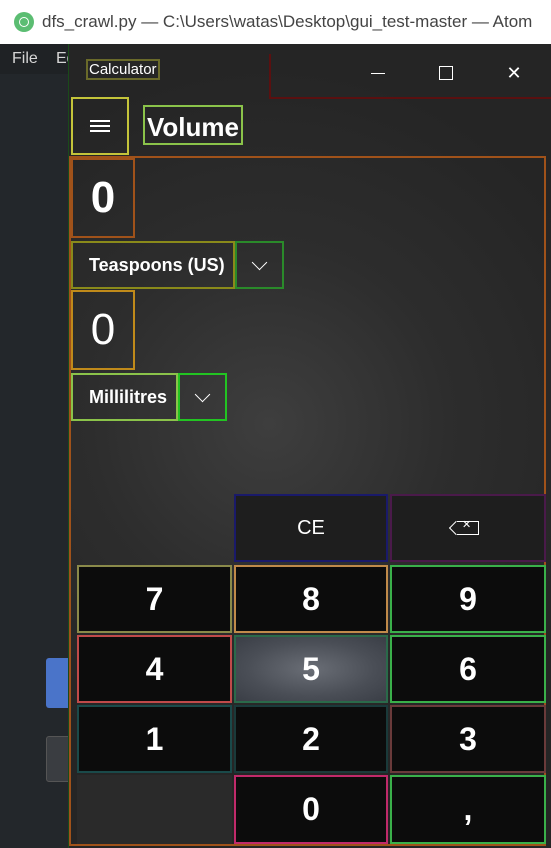  I want to click on digit-0-button: 0, so click(311, 809).